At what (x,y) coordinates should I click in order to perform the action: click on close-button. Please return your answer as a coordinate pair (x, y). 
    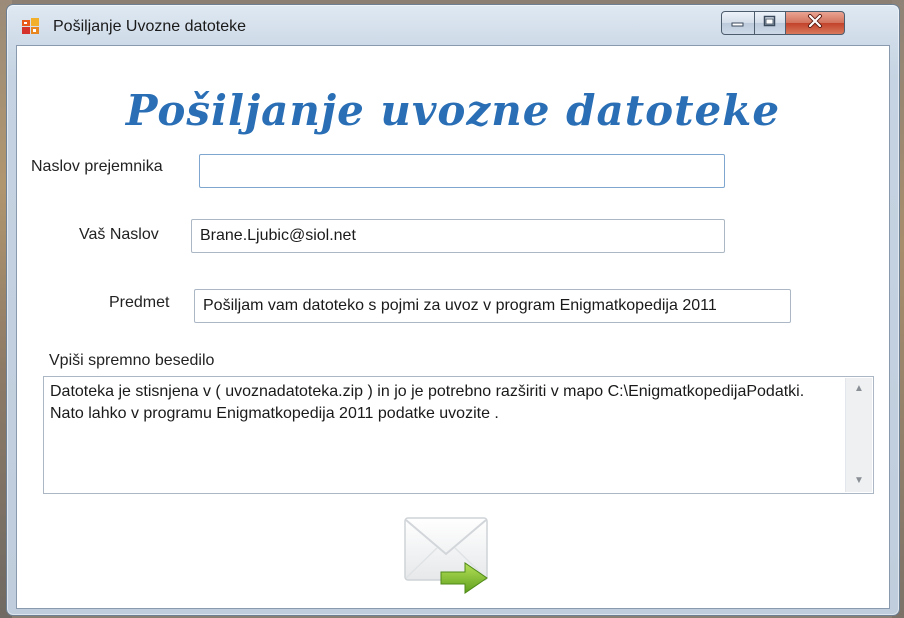
    Looking at the image, I should click on (815, 23).